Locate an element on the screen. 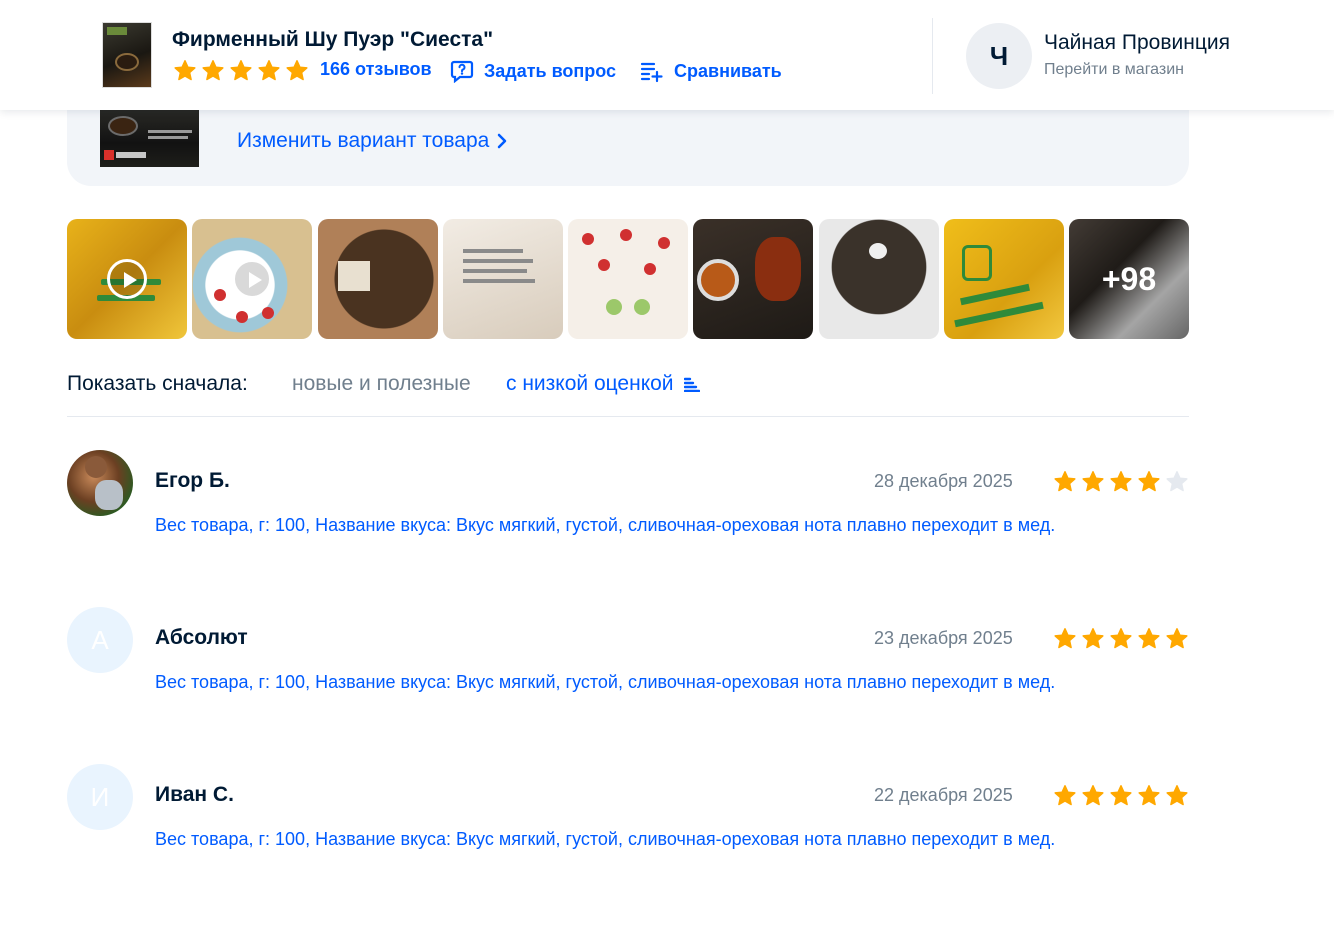 Image resolution: width=1334 pixels, height=927 pixels. compare-label: Сравнивать is located at coordinates (728, 70).